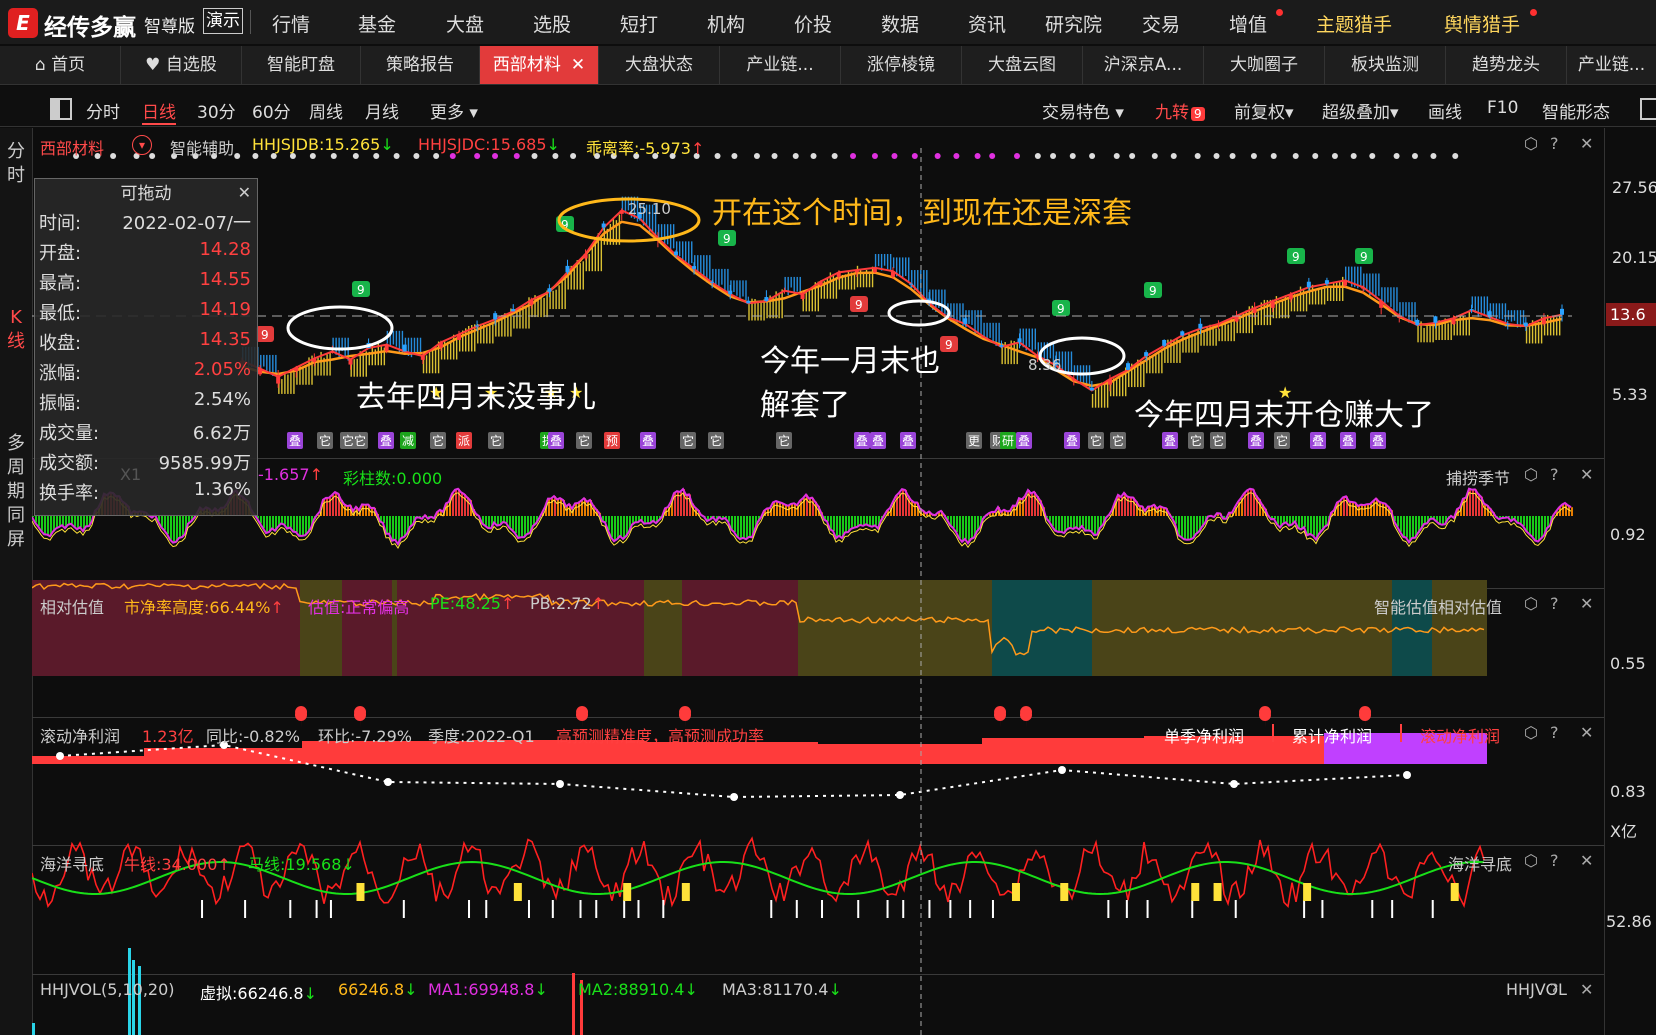 Image resolution: width=1656 pixels, height=1035 pixels. Describe the element at coordinates (1083, 110) in the screenshot. I see `trade-feature-dropdown: 交易特色 ▾` at that location.